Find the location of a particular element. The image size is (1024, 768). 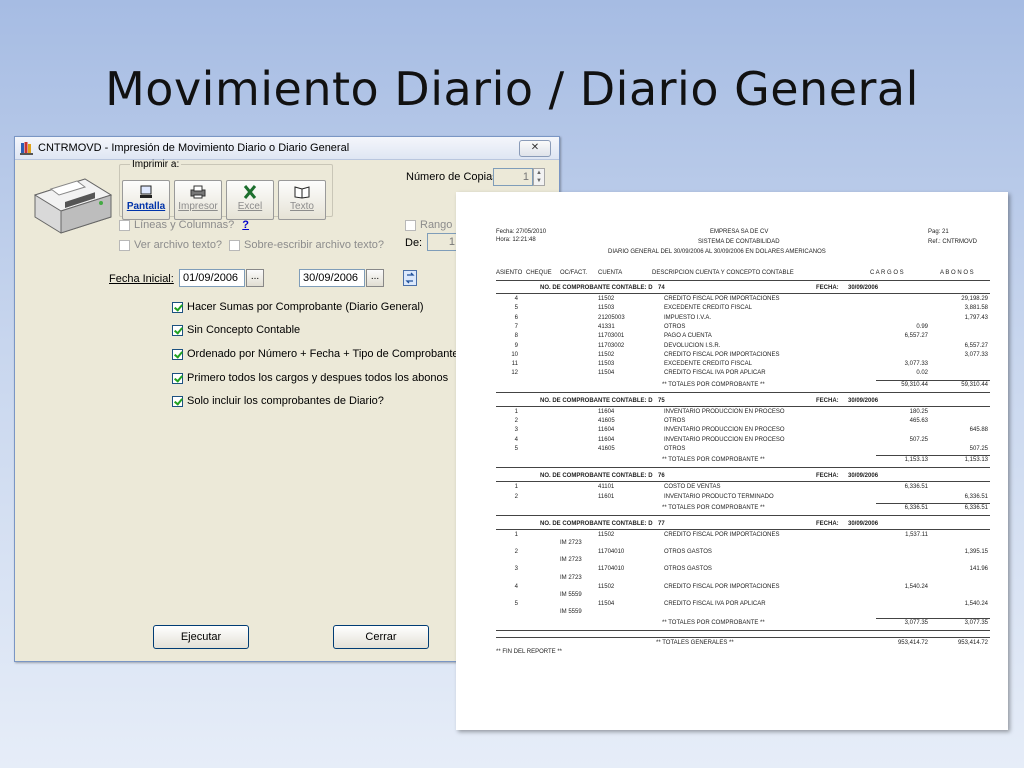

table-row-asiento: 7 is located at coordinates (516, 326).